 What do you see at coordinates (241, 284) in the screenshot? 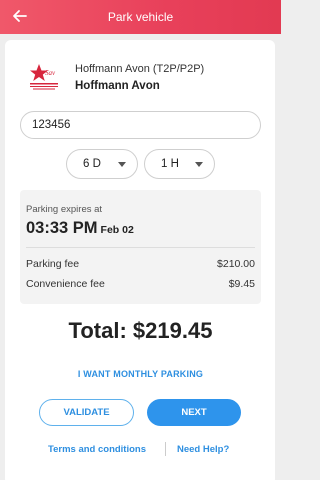
I see `fee-amount: $9.45` at bounding box center [241, 284].